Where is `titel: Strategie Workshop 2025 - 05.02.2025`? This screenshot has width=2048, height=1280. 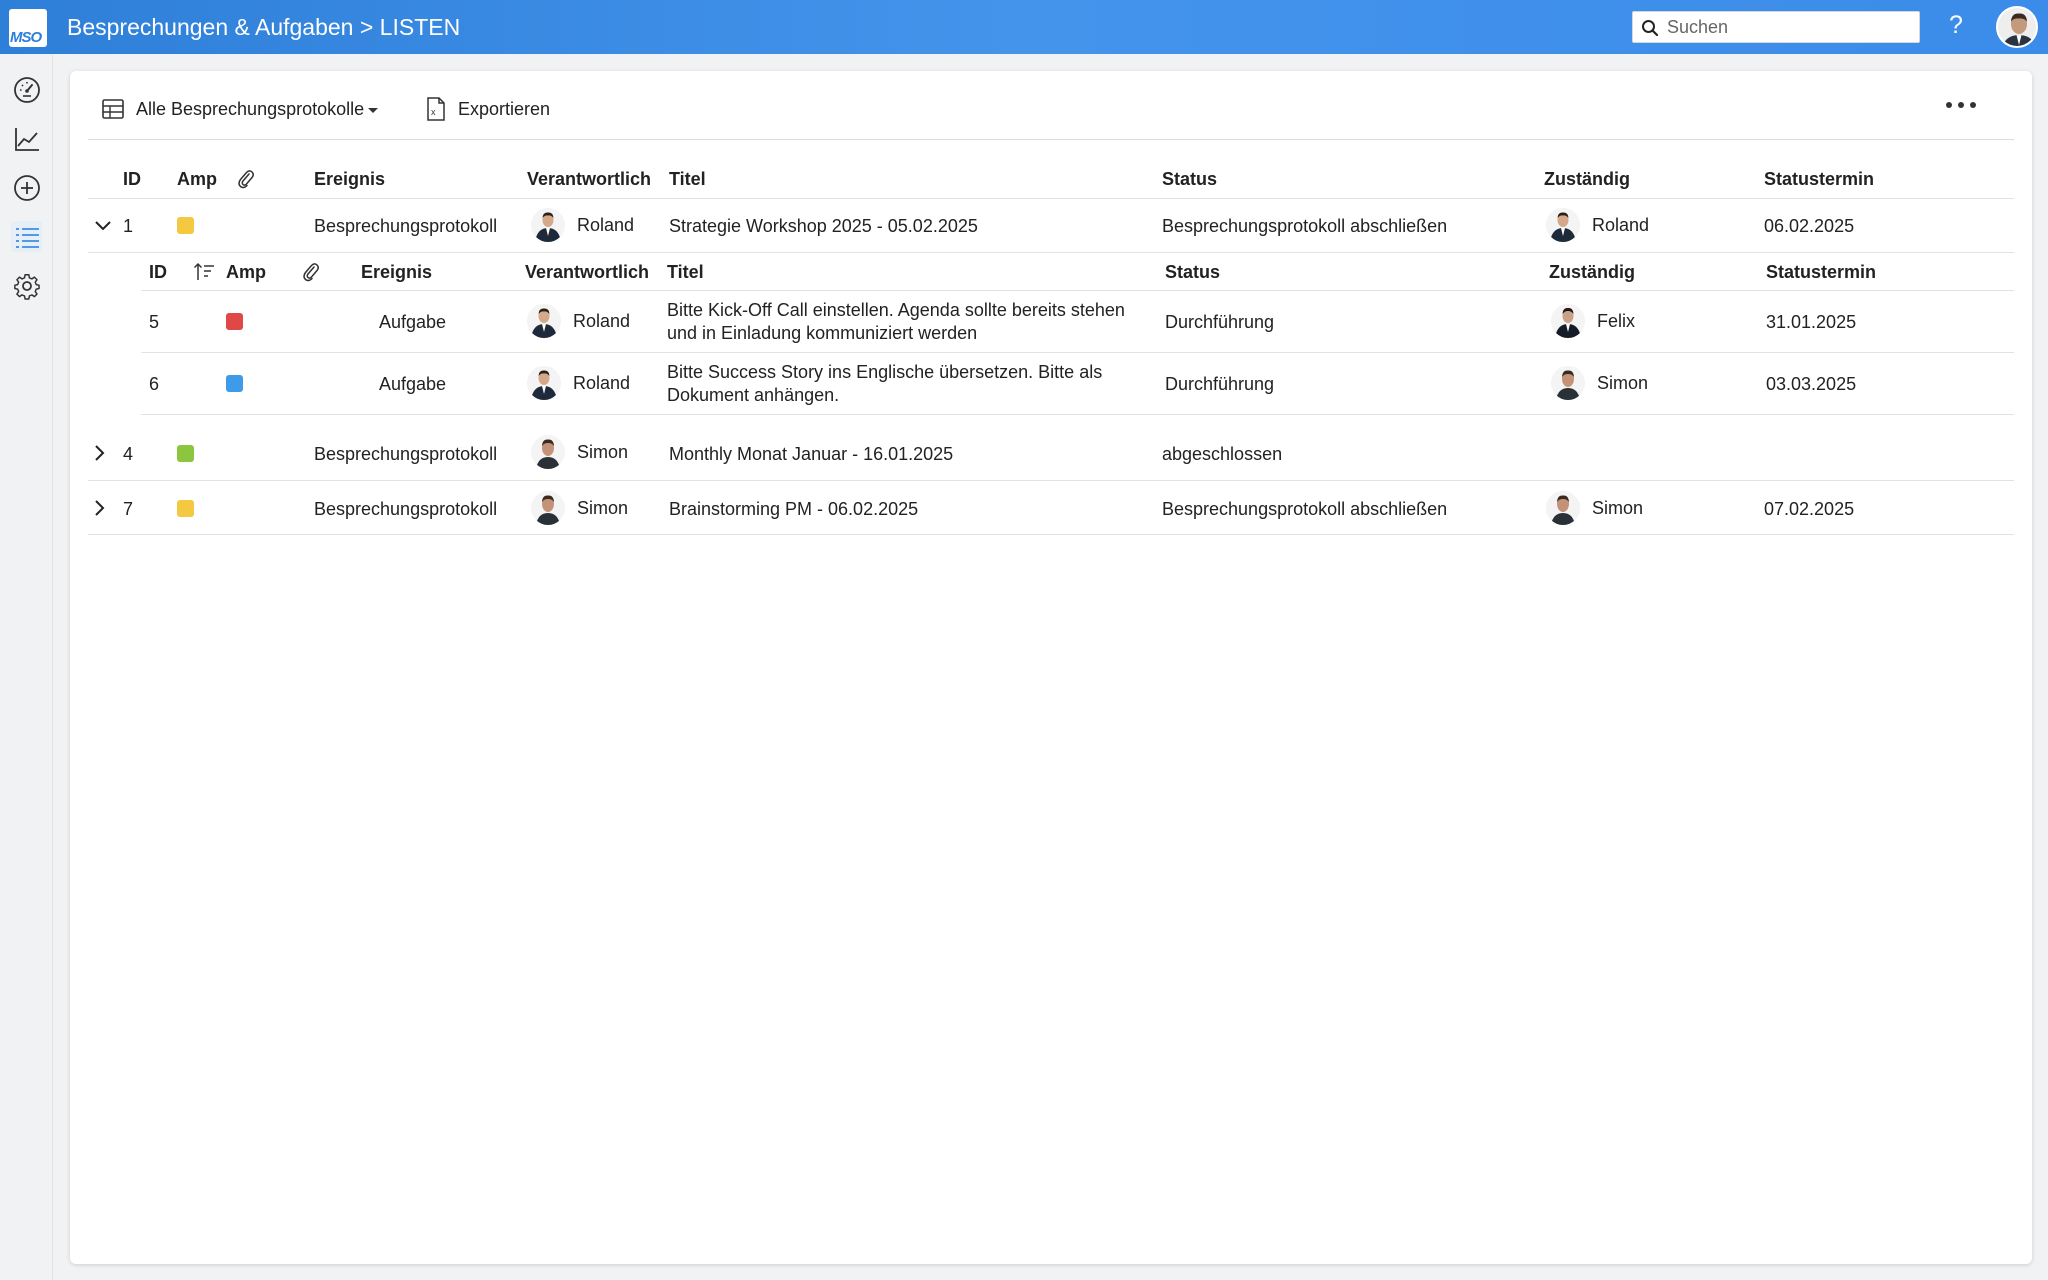 titel: Strategie Workshop 2025 - 05.02.2025 is located at coordinates (823, 226).